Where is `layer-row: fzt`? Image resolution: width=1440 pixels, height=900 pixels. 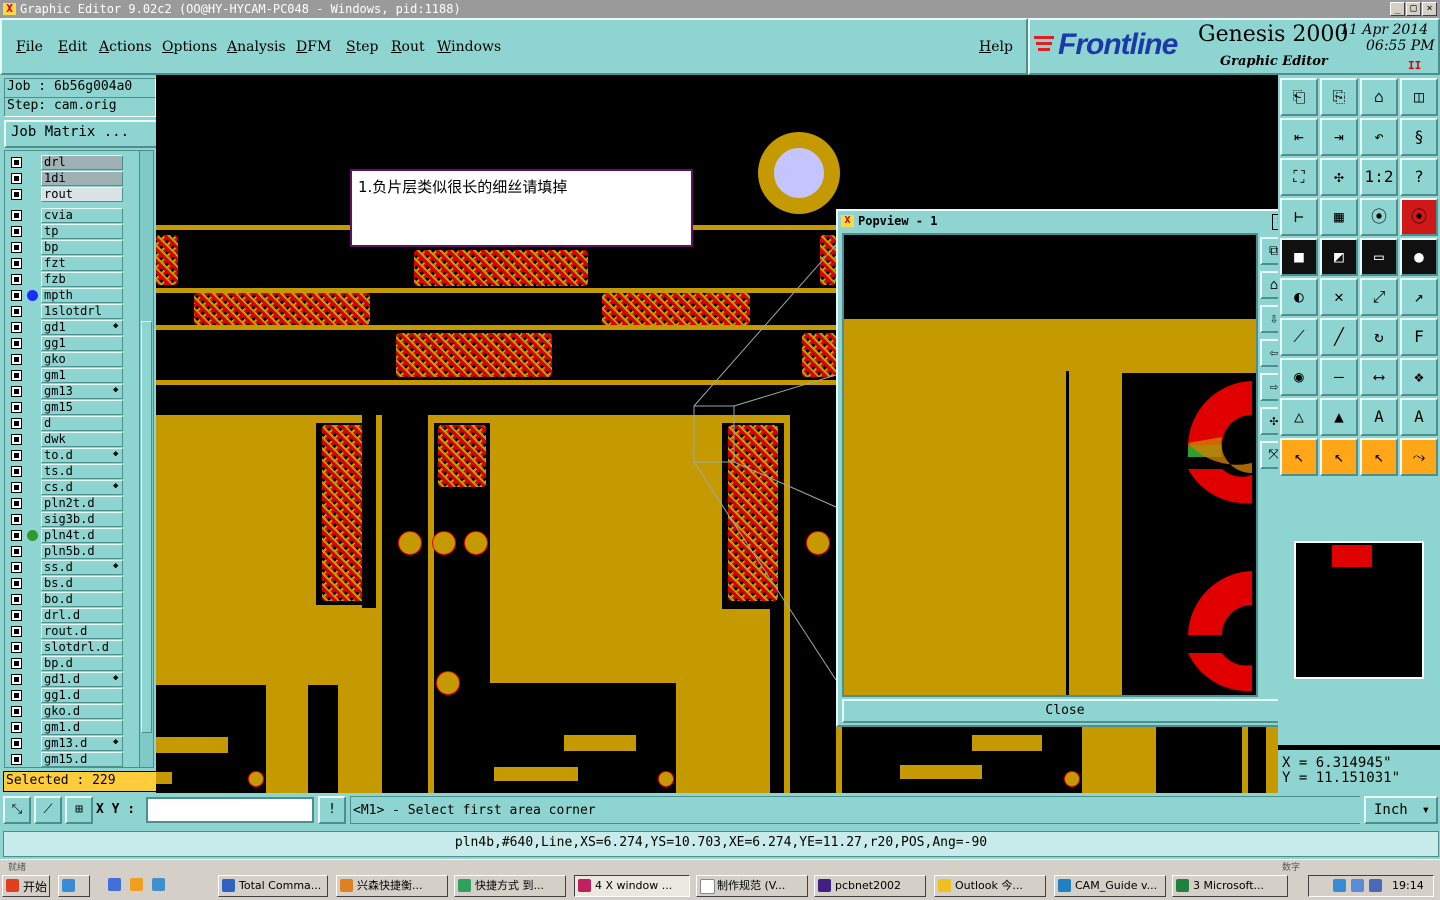 layer-row: fzt is located at coordinates (72, 263).